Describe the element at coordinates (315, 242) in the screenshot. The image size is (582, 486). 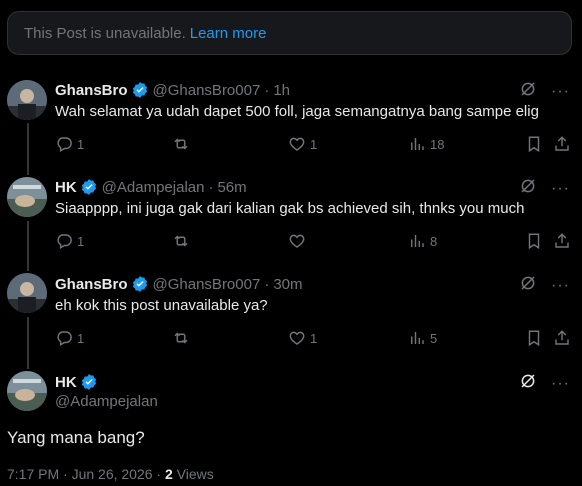
I see `action-bar: 1 8` at that location.